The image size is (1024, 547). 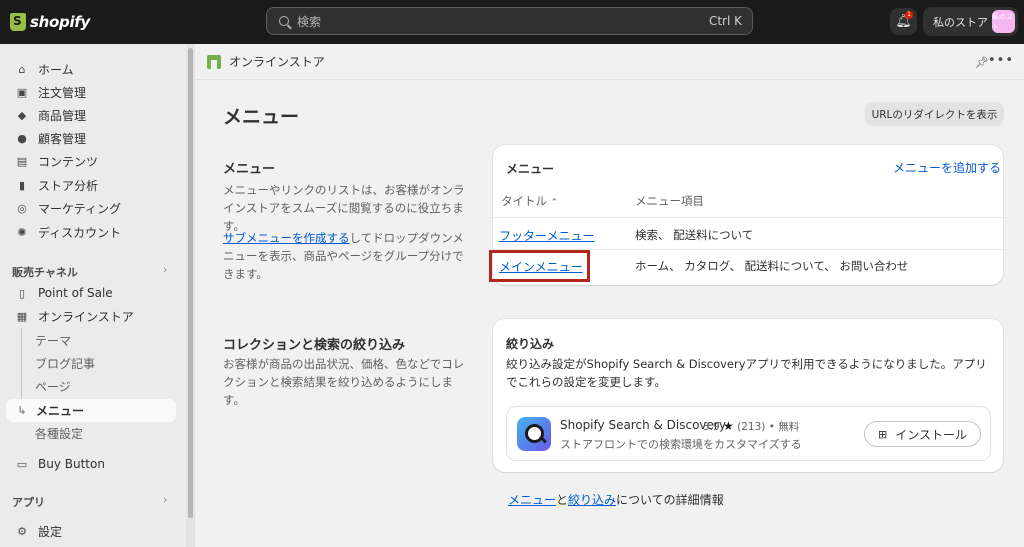 What do you see at coordinates (75, 293) in the screenshot?
I see `sidebar-item-label: Point of Sale` at bounding box center [75, 293].